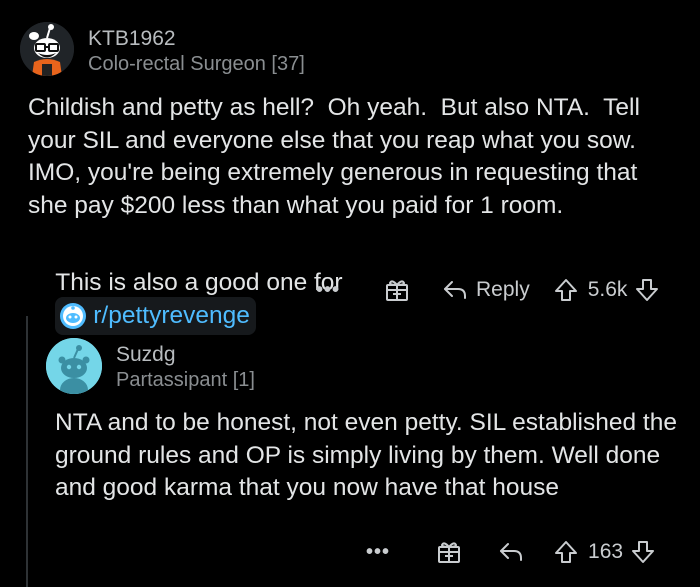 The height and width of the screenshot is (587, 700). I want to click on snoo-avatar-icon, so click(47, 49).